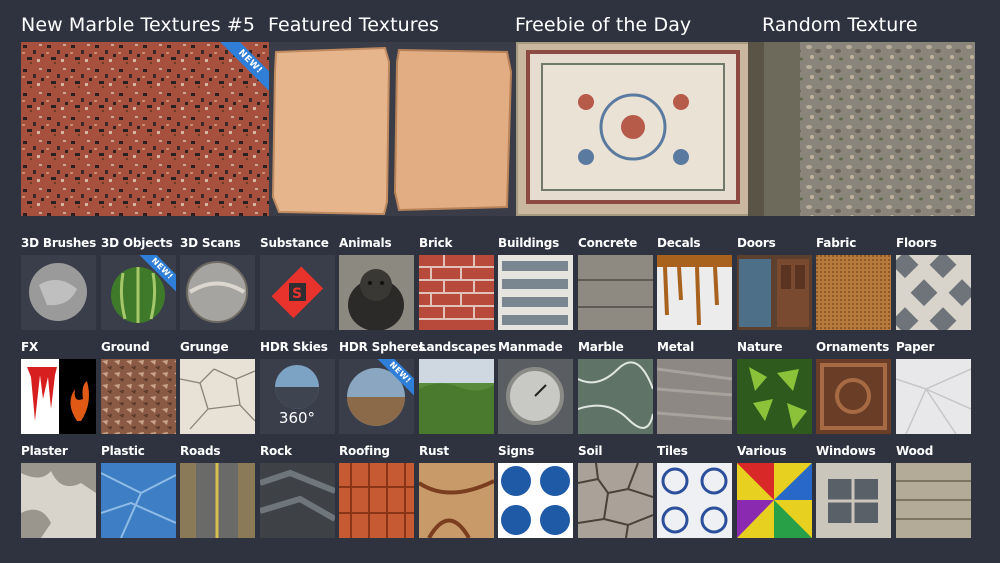 The image size is (1000, 563). Describe the element at coordinates (535, 500) in the screenshot. I see `thumb-signs` at that location.